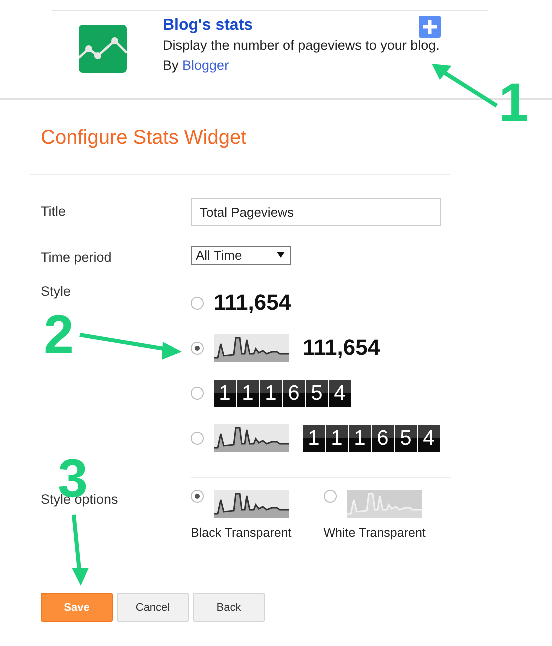 The height and width of the screenshot is (646, 552). Describe the element at coordinates (375, 533) in the screenshot. I see `option-label: White Transparent` at that location.